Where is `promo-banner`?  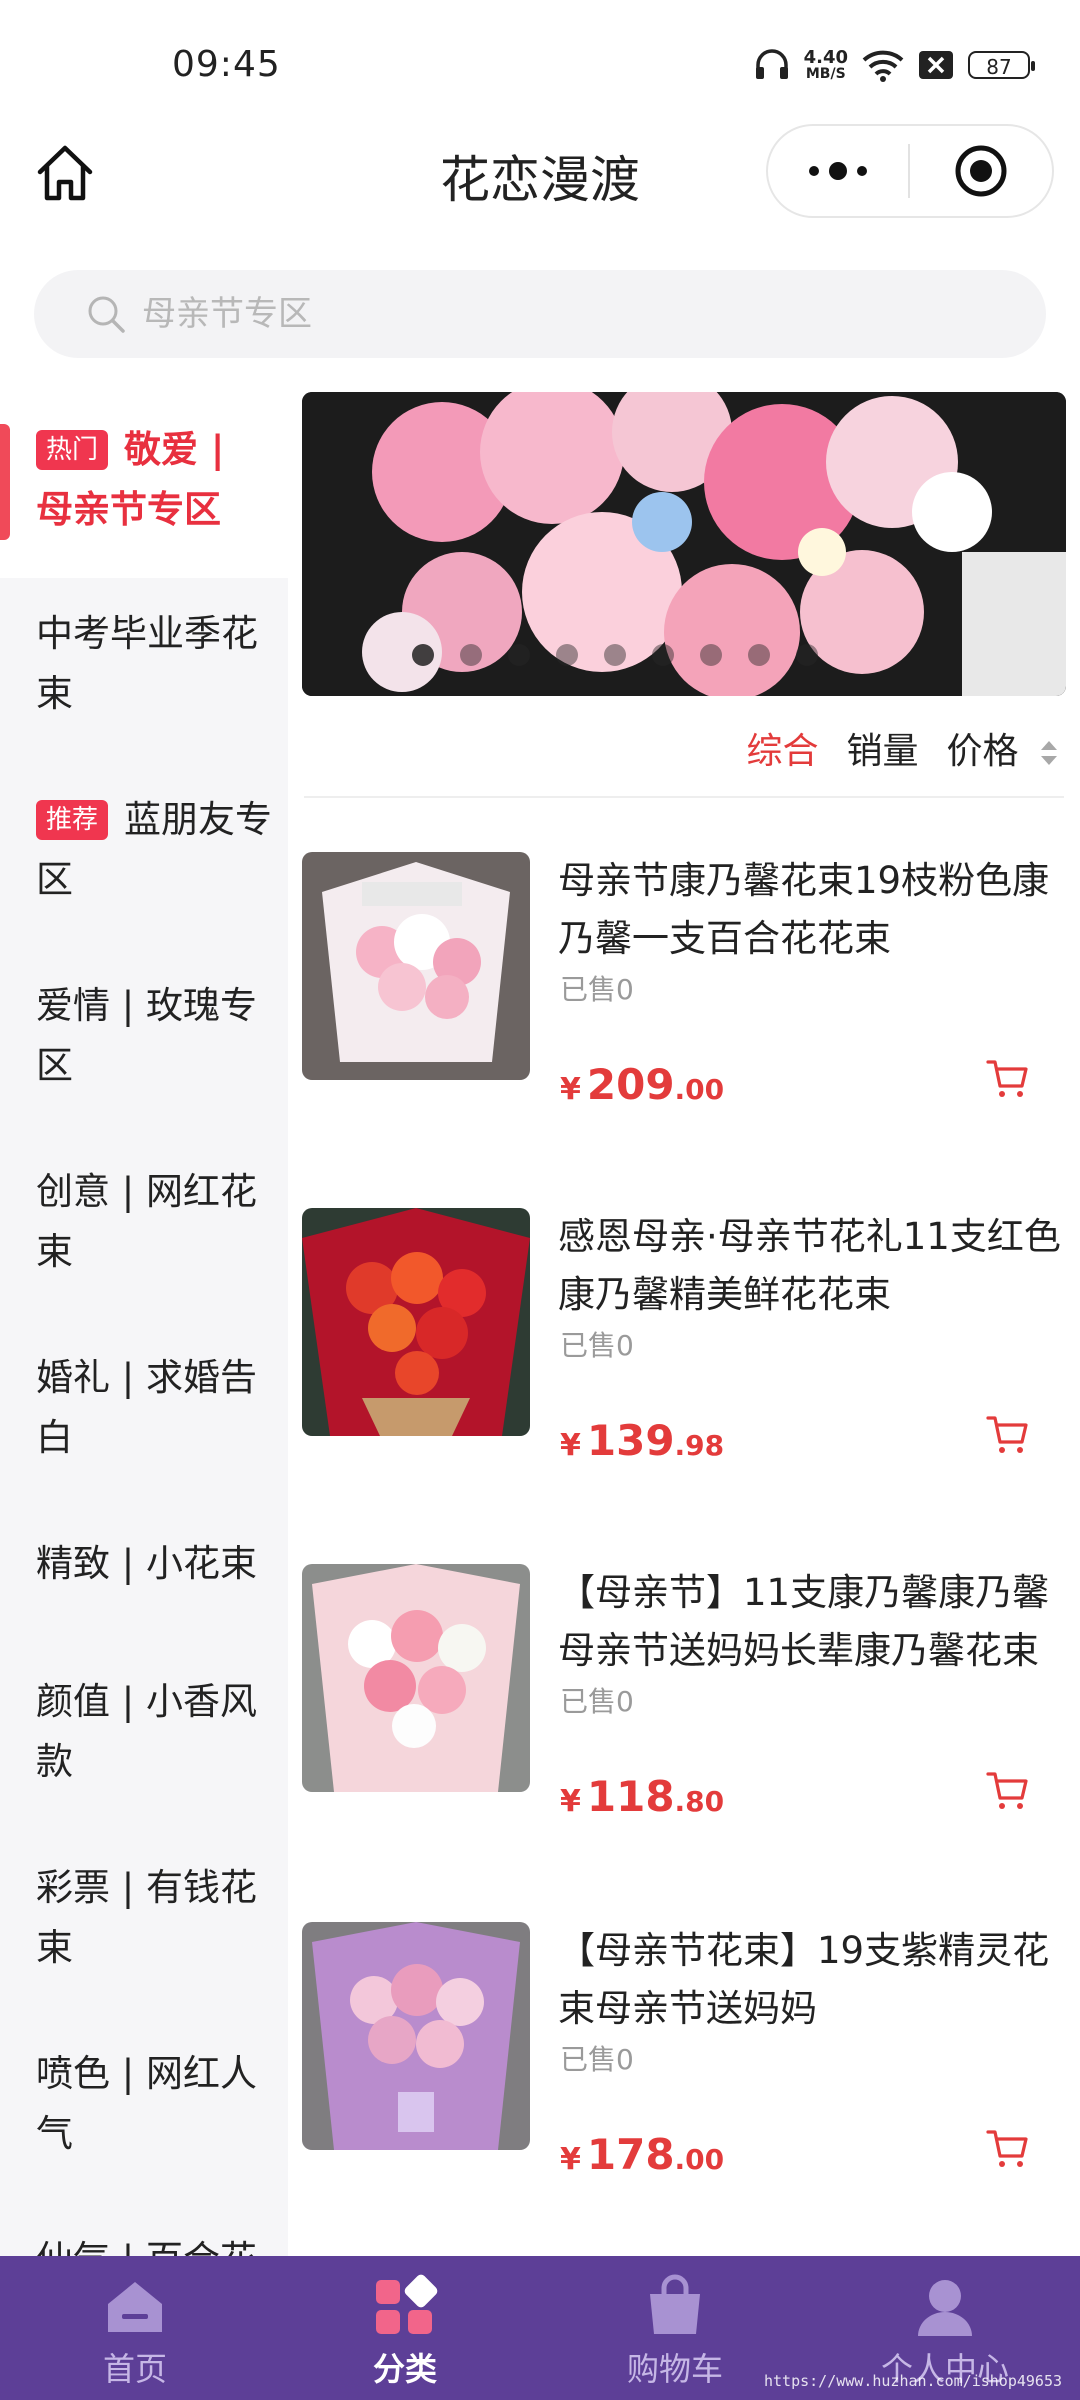
promo-banner is located at coordinates (684, 544).